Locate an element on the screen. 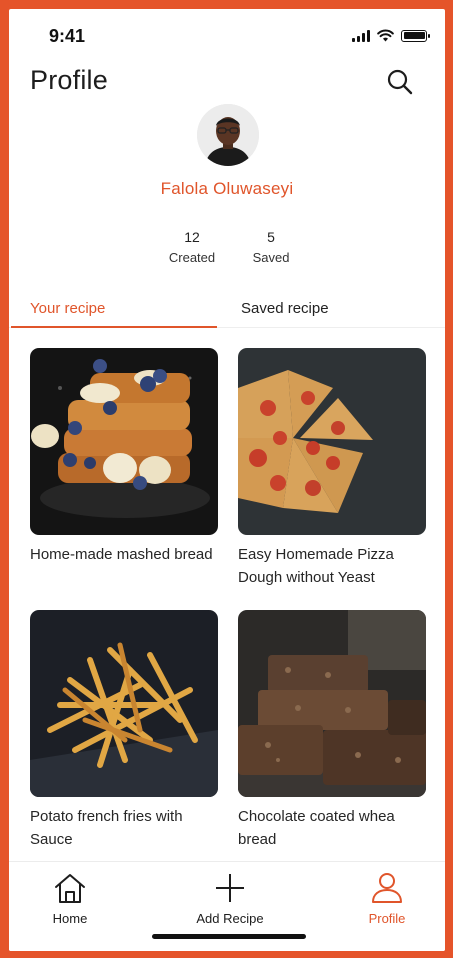  recipe-title: Home-made mashed bread is located at coordinates (121, 554).